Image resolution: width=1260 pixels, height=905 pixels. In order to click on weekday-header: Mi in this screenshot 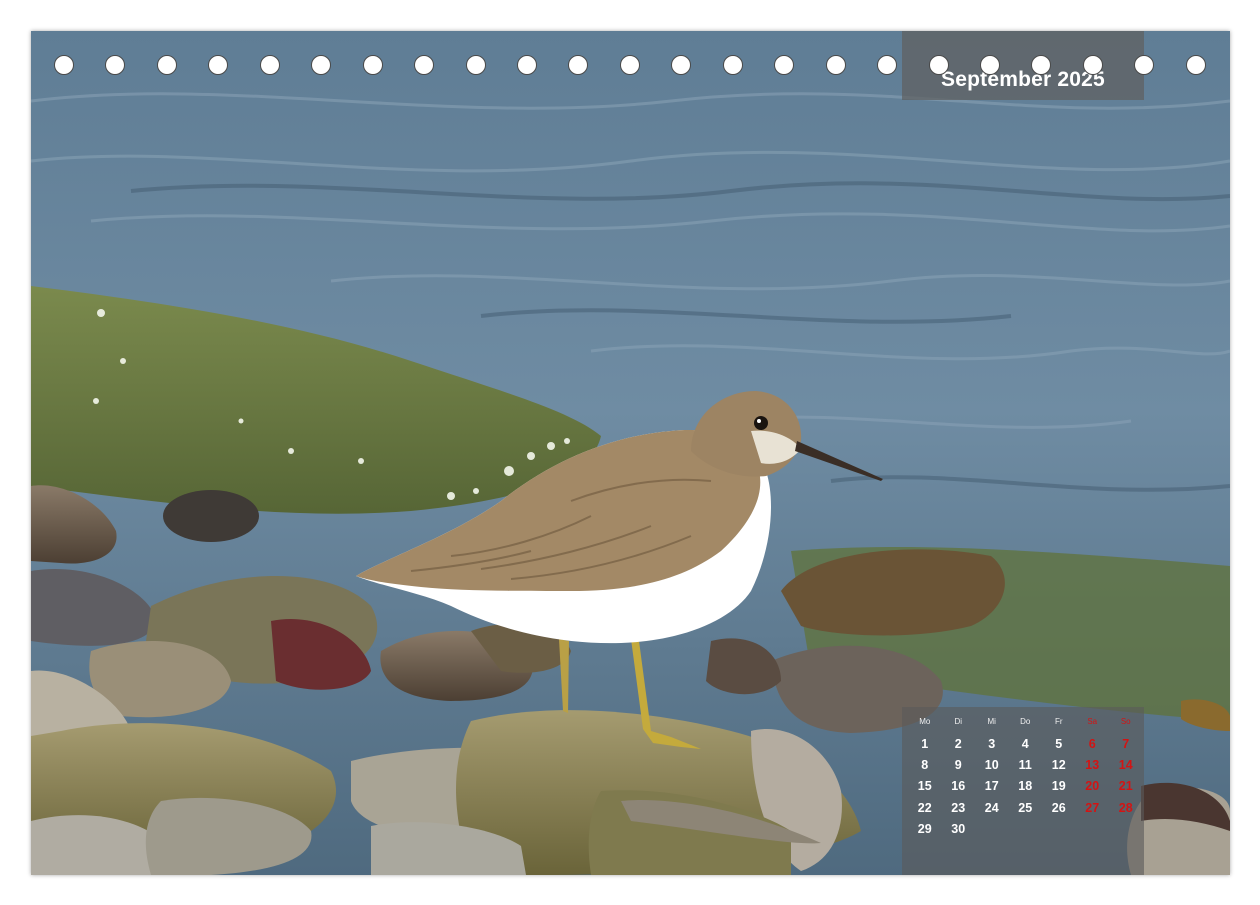, I will do `click(991, 721)`.